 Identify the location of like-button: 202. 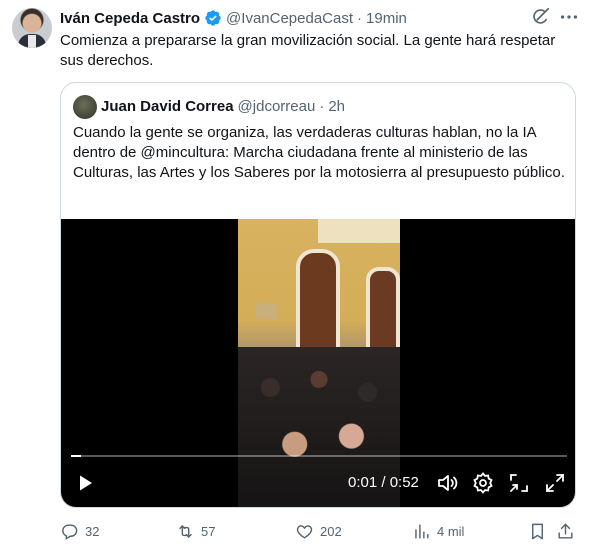
(318, 531).